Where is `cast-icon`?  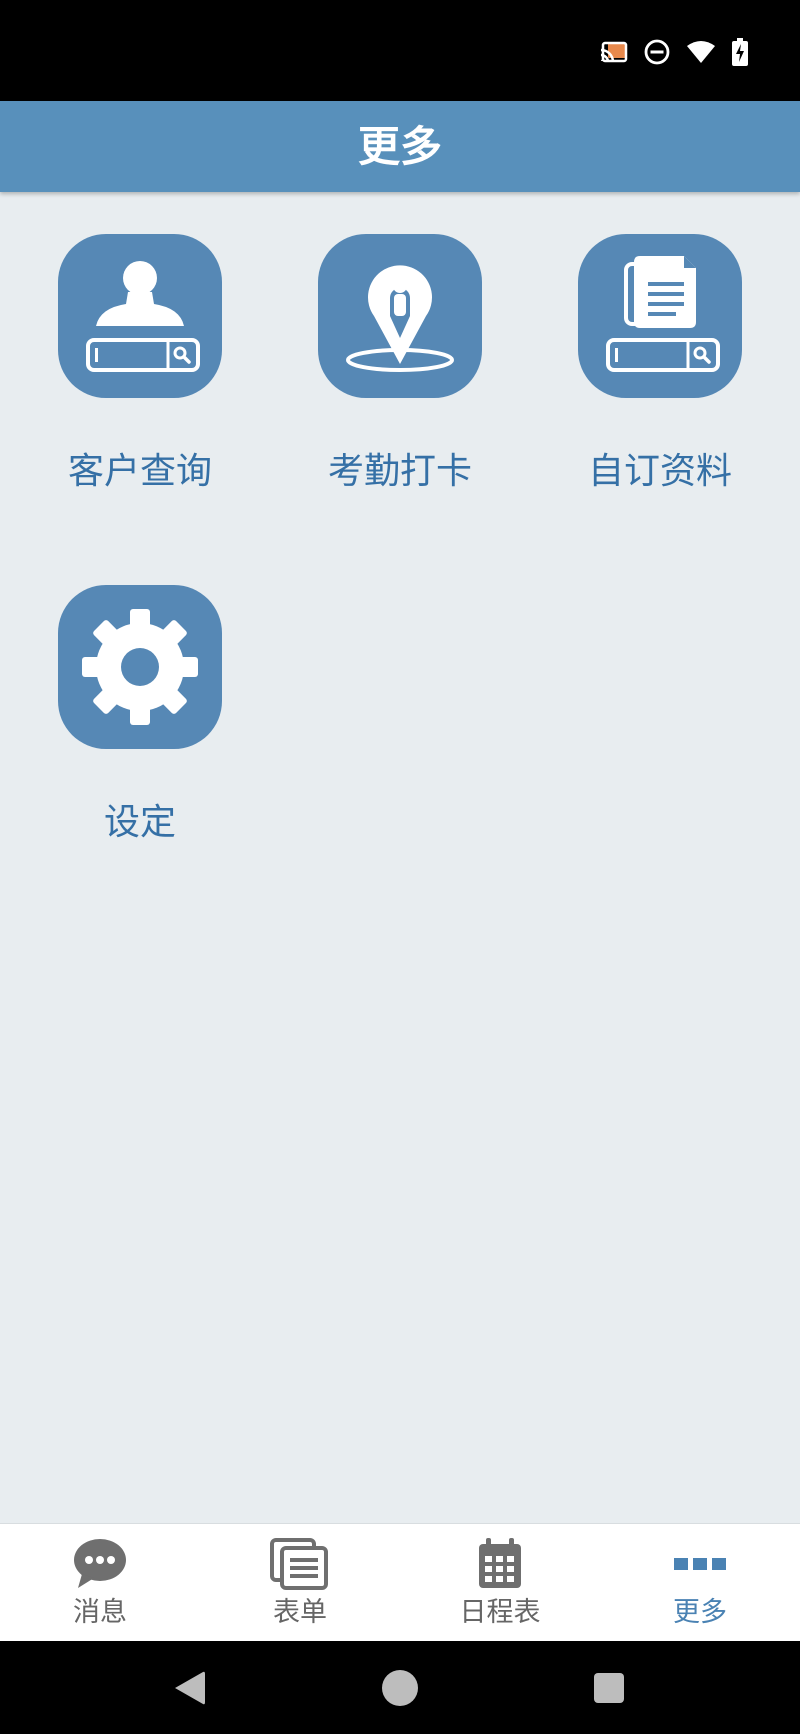
cast-icon is located at coordinates (614, 52).